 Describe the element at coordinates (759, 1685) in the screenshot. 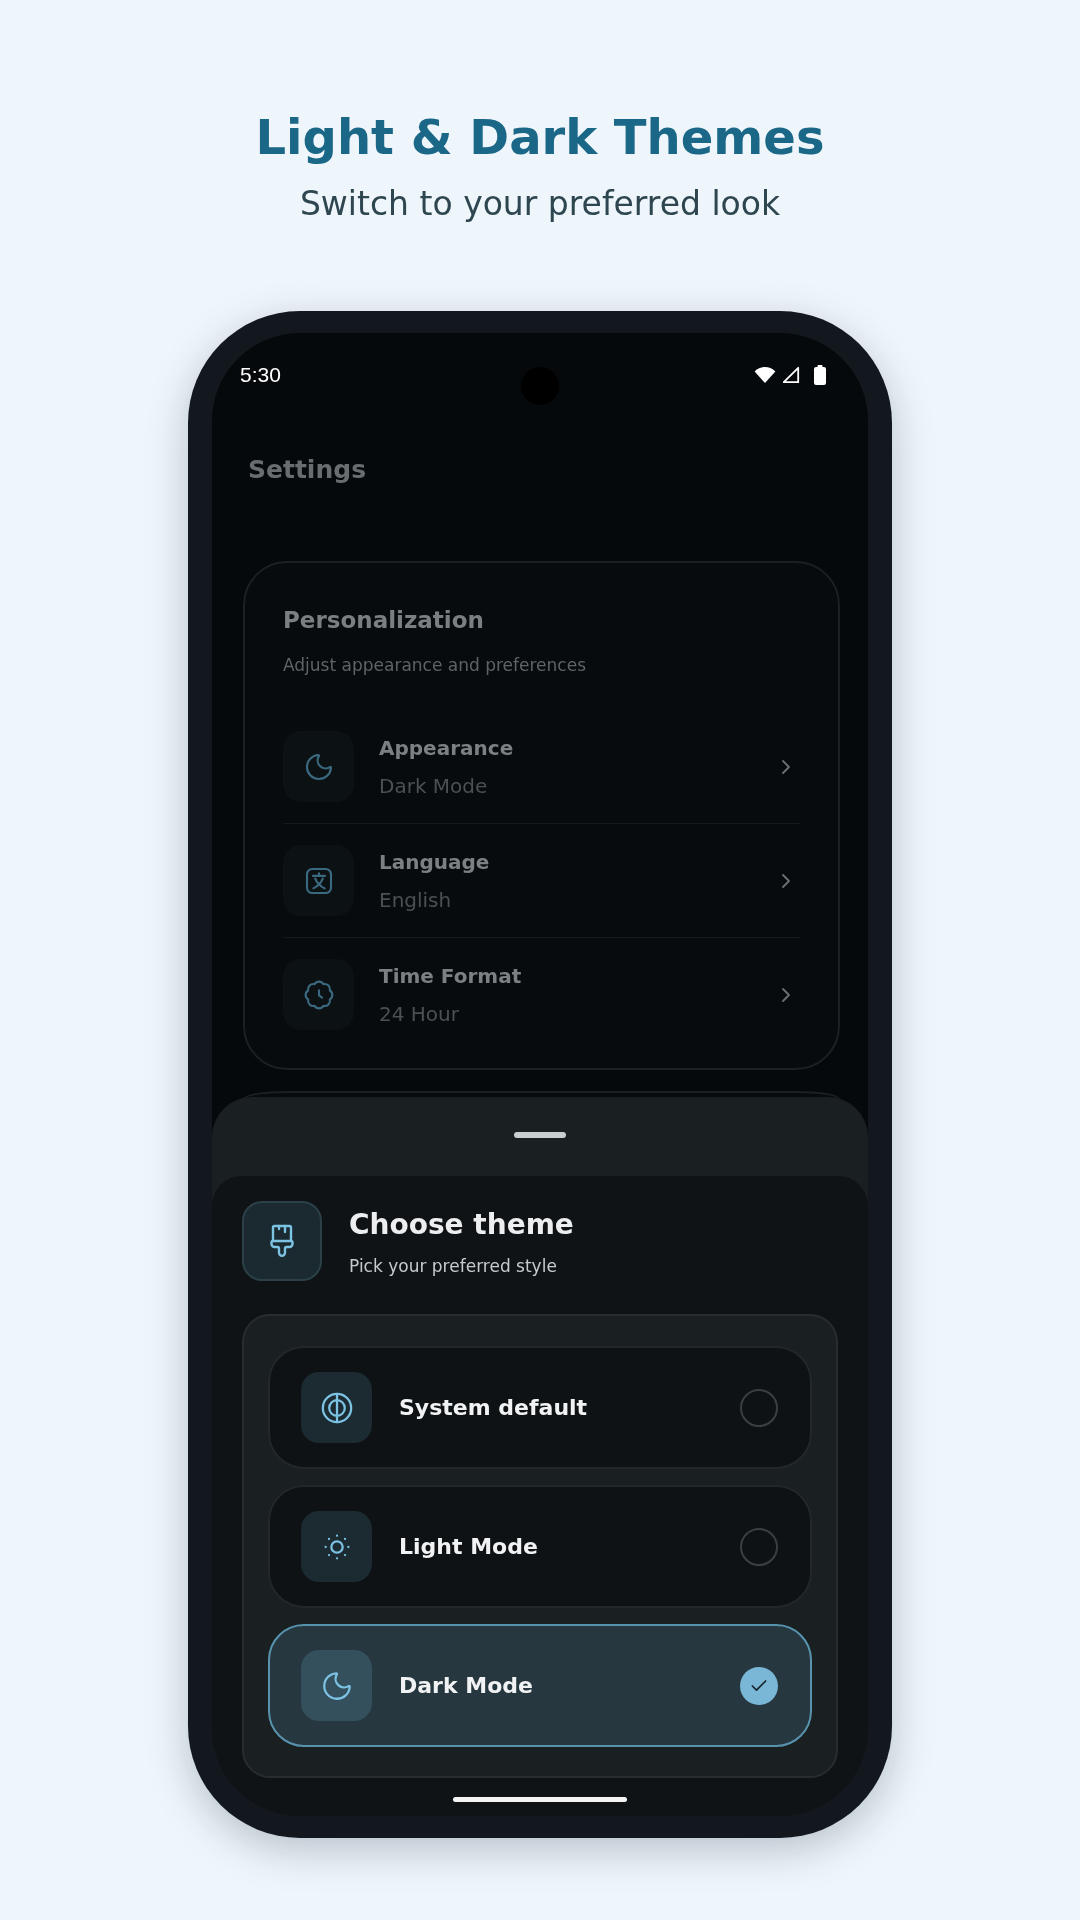

I see `radio-checked-icon` at that location.